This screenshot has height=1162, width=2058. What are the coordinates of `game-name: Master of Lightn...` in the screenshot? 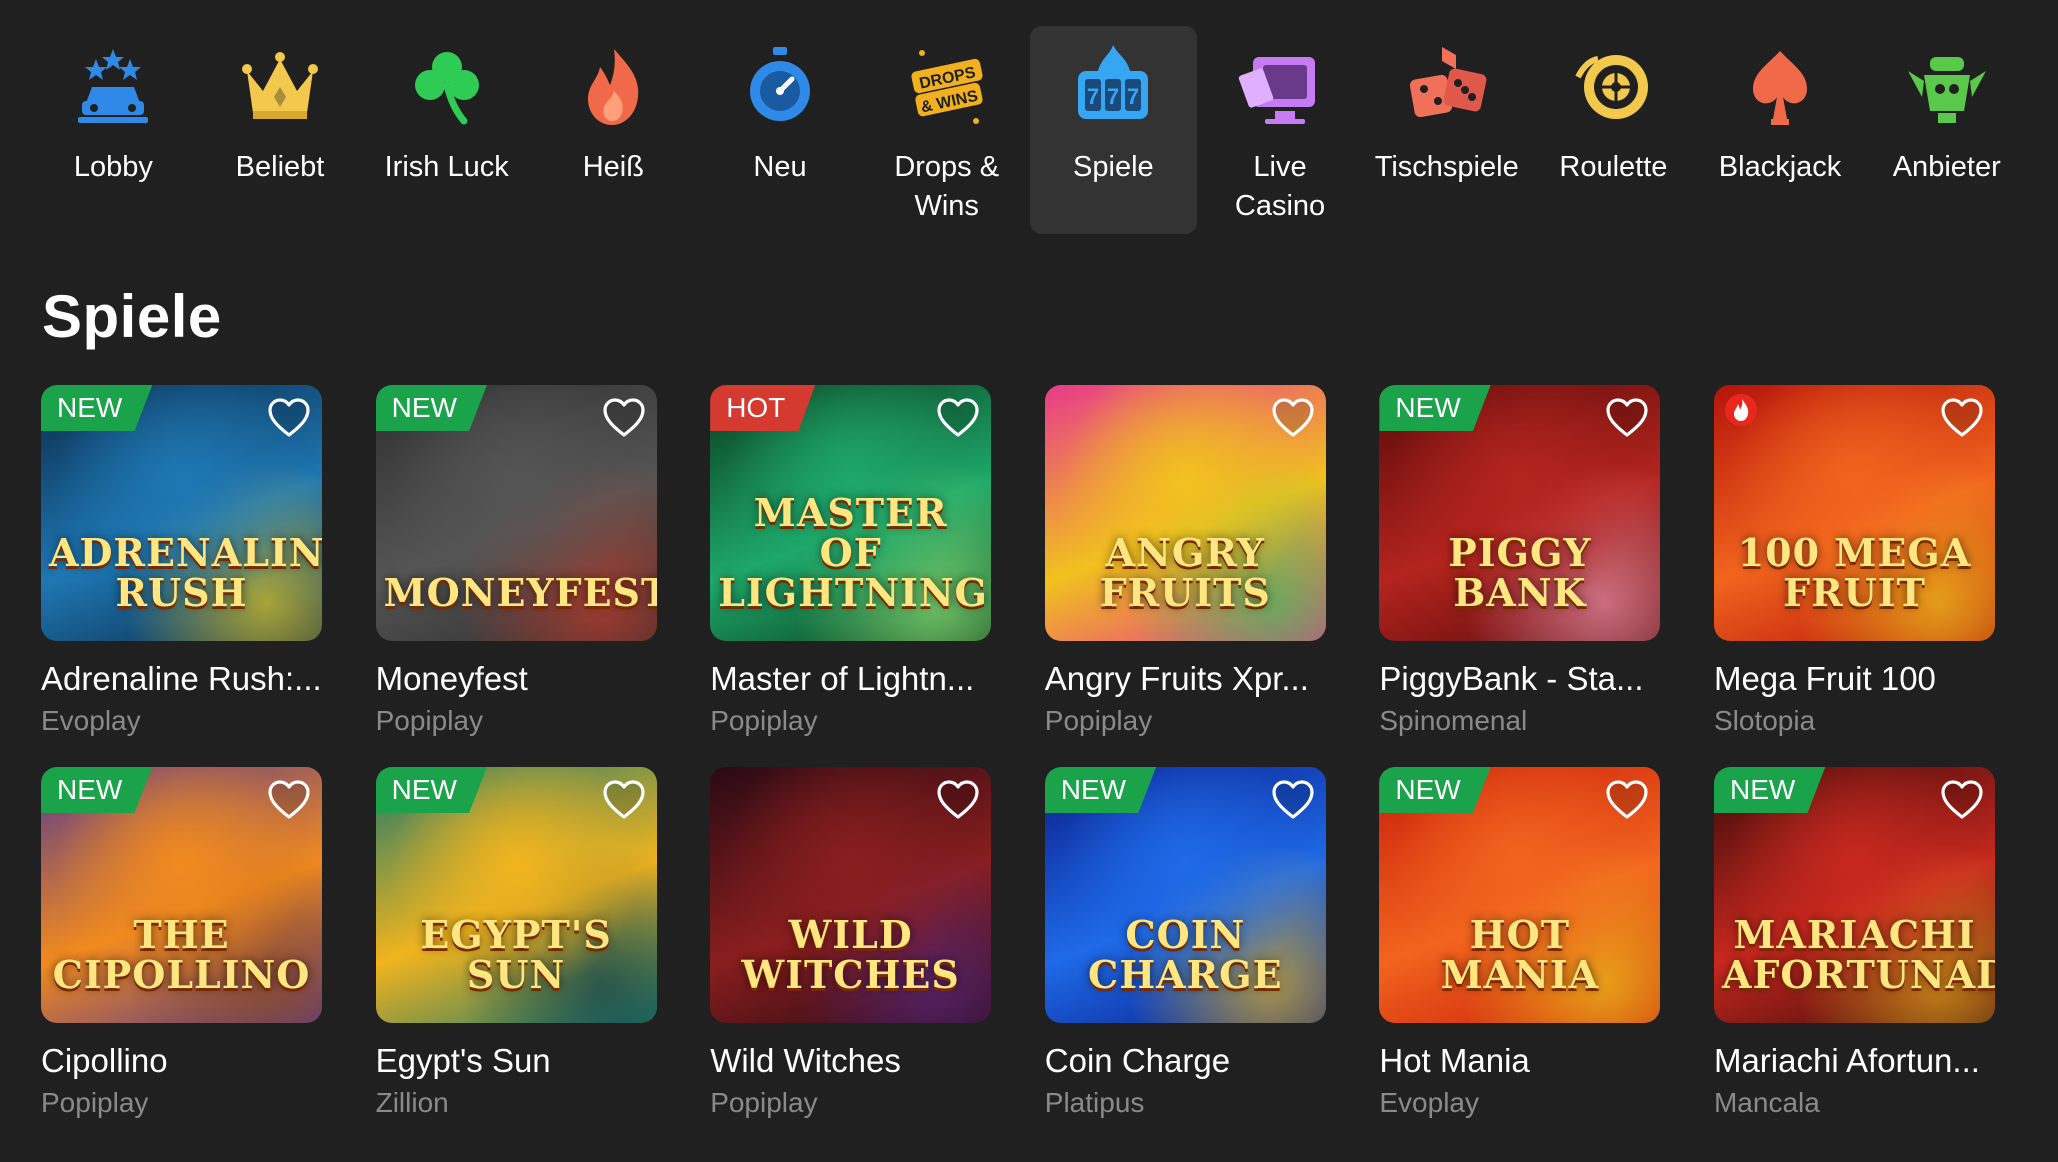 It's located at (842, 678).